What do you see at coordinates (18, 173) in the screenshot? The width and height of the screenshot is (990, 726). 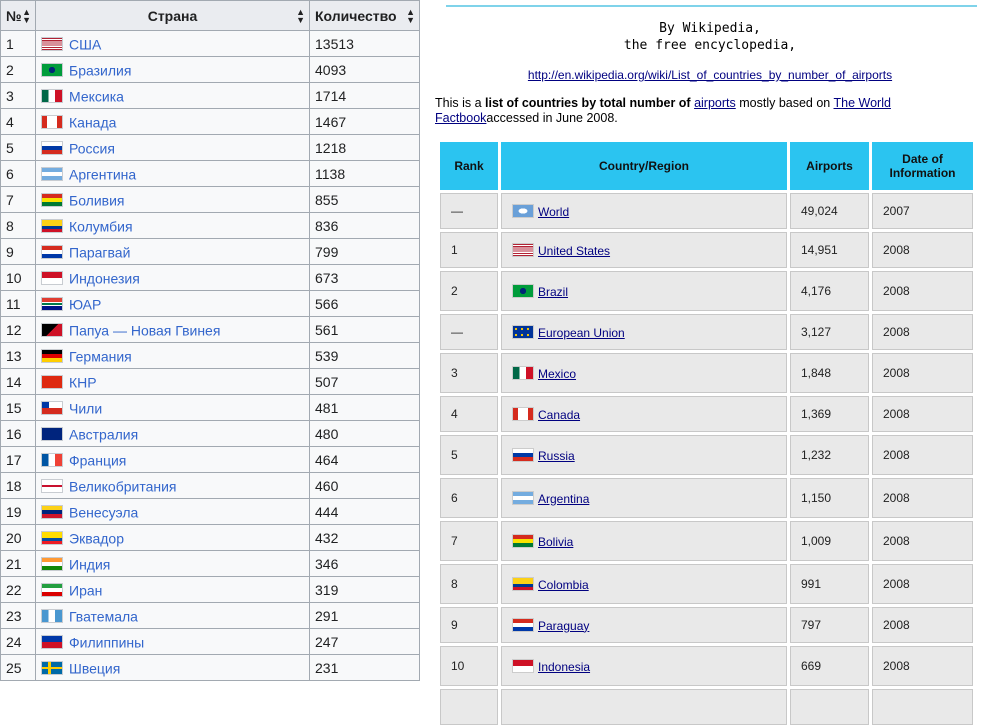 I see `rank-cell: 6` at bounding box center [18, 173].